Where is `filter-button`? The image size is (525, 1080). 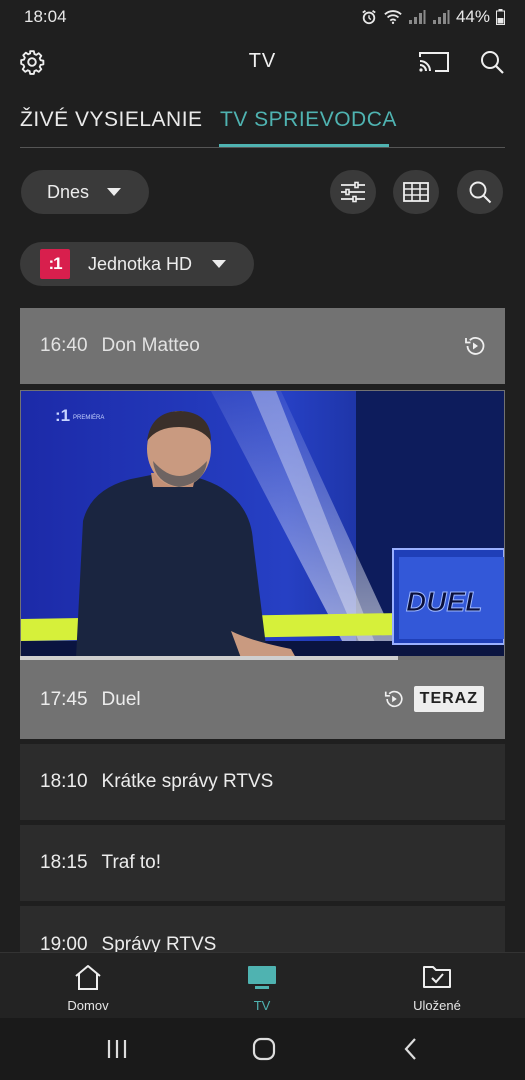
filter-button is located at coordinates (353, 192).